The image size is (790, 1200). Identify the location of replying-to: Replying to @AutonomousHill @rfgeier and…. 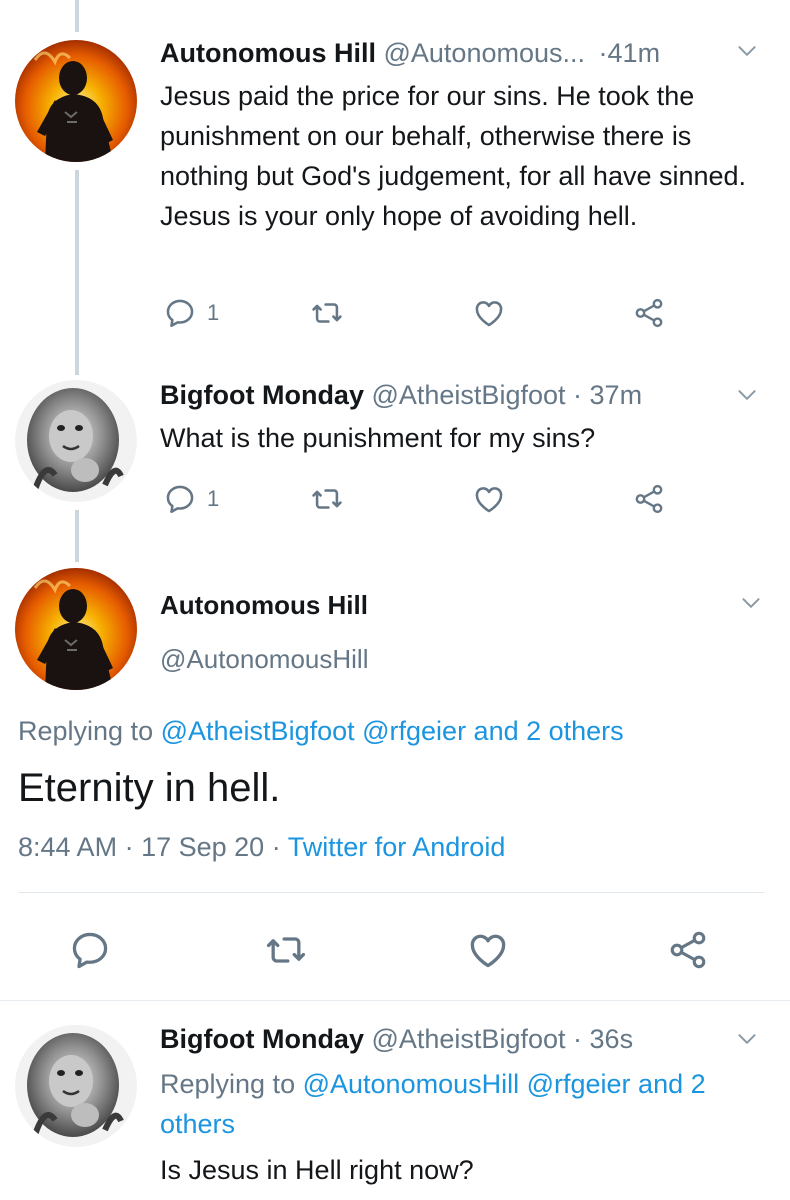
(433, 1104).